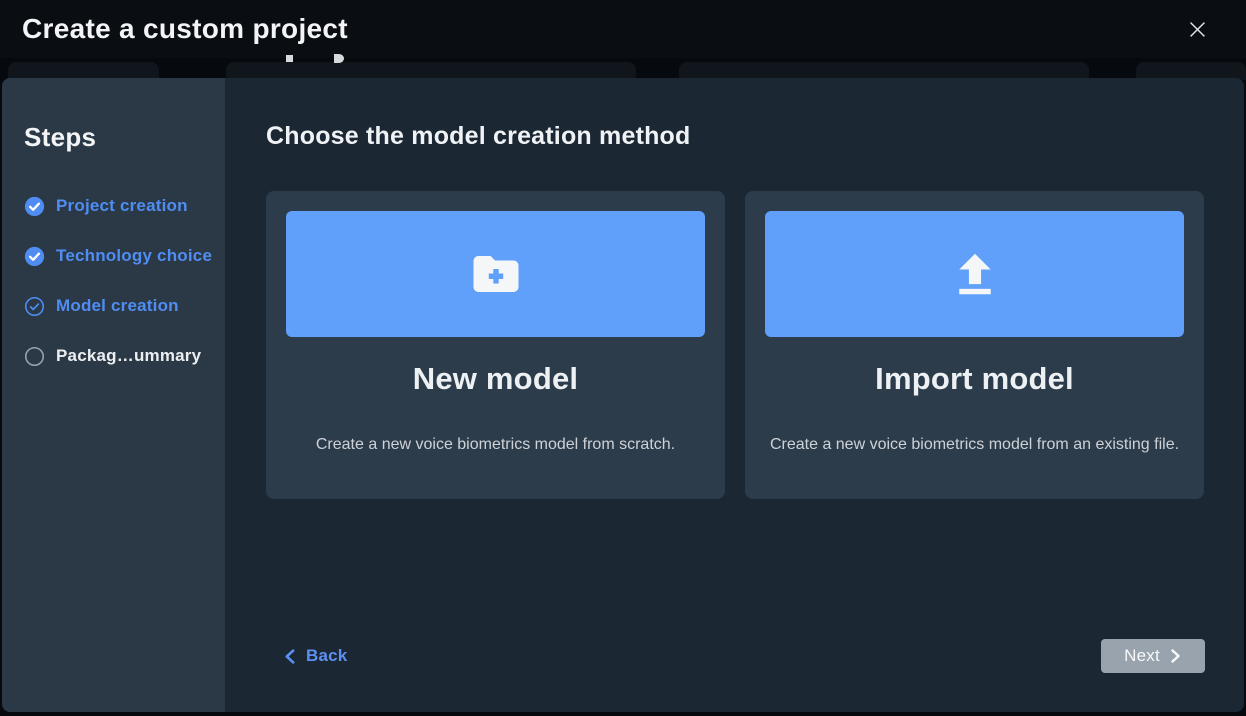 This screenshot has width=1246, height=716. I want to click on circle-outline-icon, so click(34, 356).